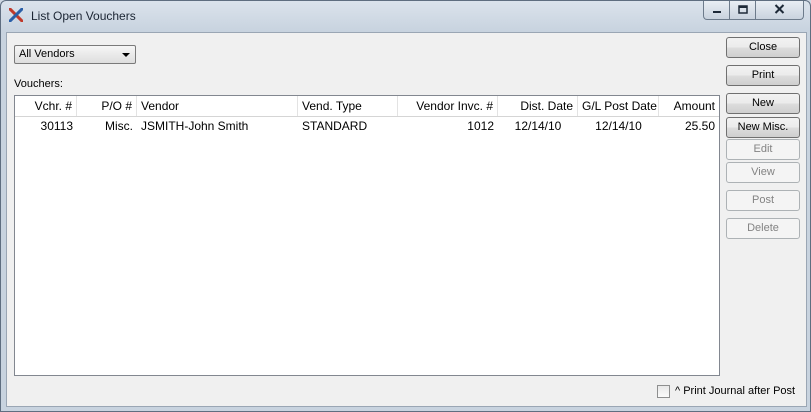 The width and height of the screenshot is (811, 412). I want to click on column-header-vend-type: Vend. Type, so click(348, 106).